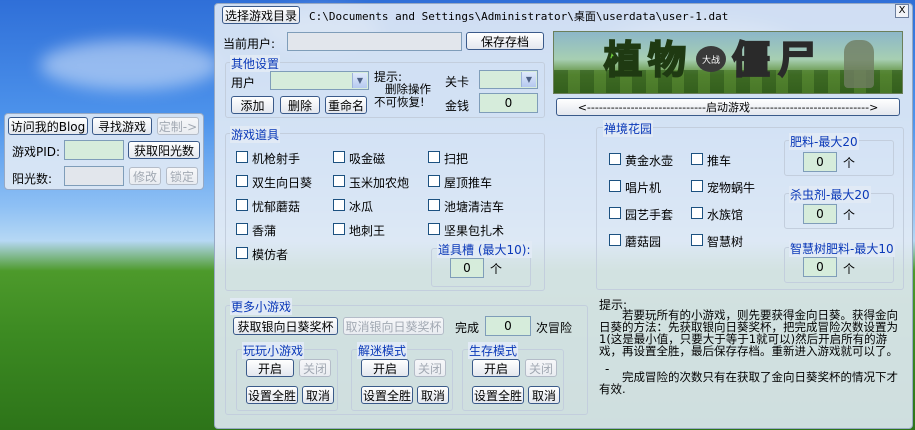  What do you see at coordinates (731, 188) in the screenshot?
I see `zen-label: 宠物蜗牛` at bounding box center [731, 188].